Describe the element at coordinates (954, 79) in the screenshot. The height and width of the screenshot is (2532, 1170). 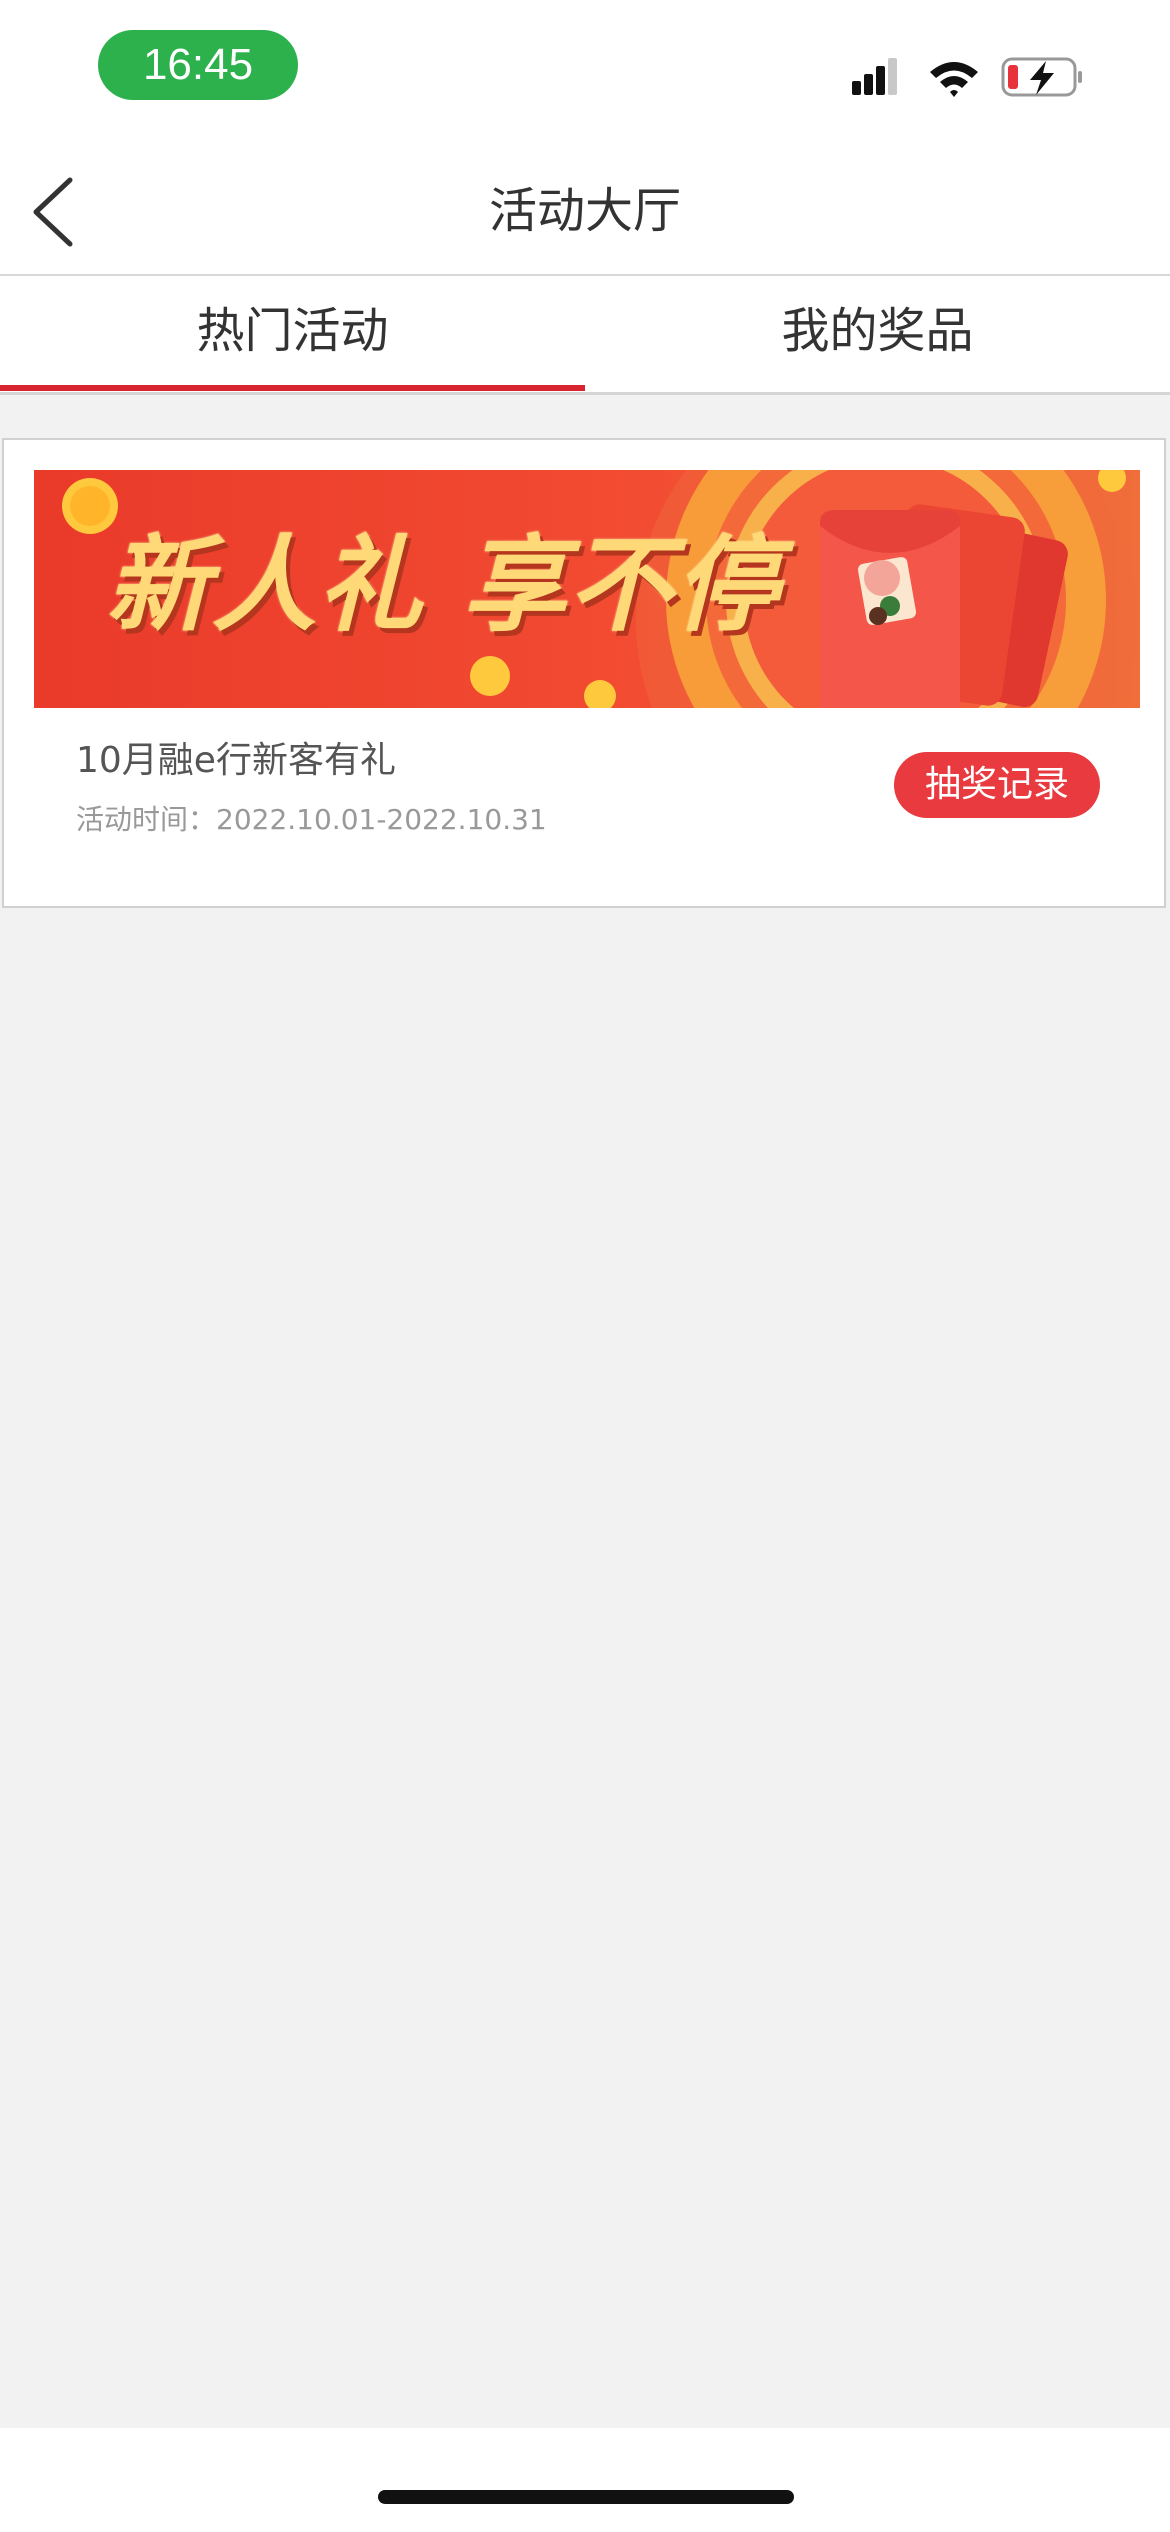
I see `wifi-icon` at that location.